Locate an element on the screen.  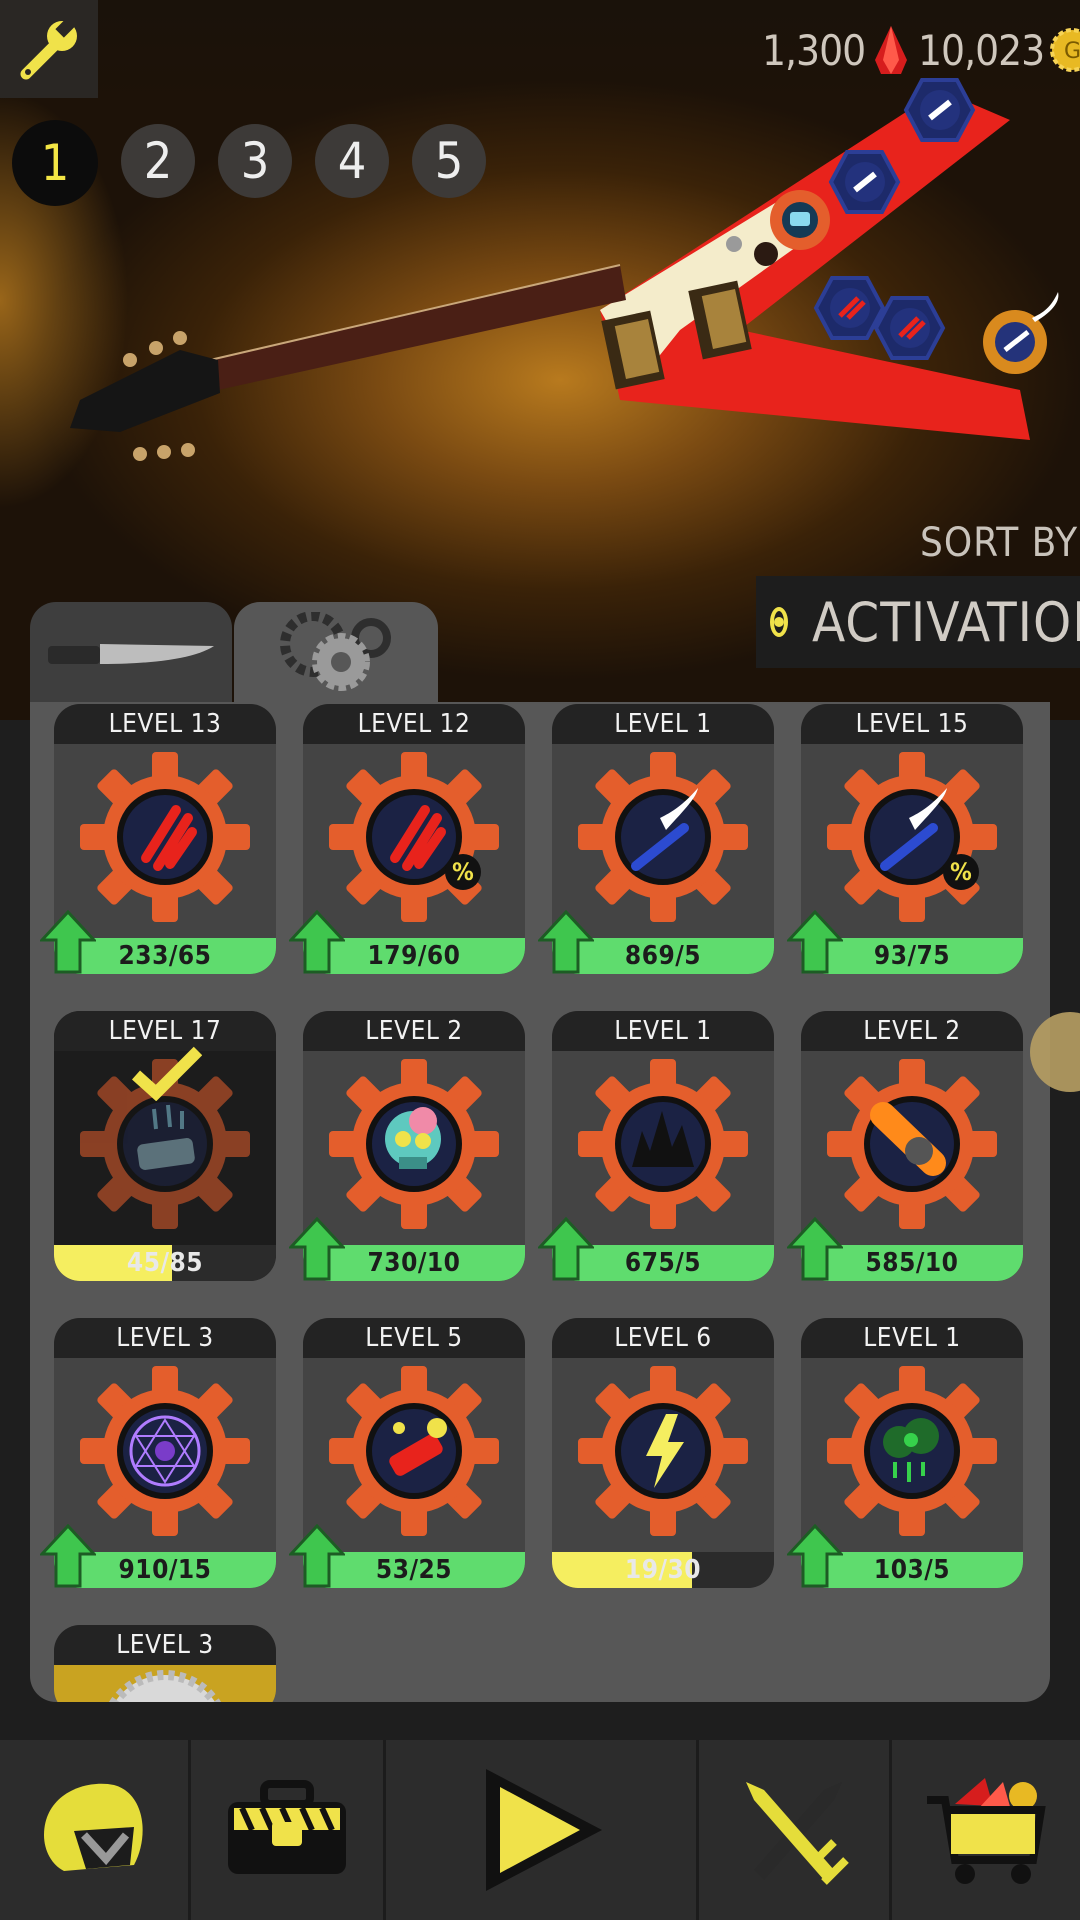
socket-winged-gear is located at coordinates (1021, 333).